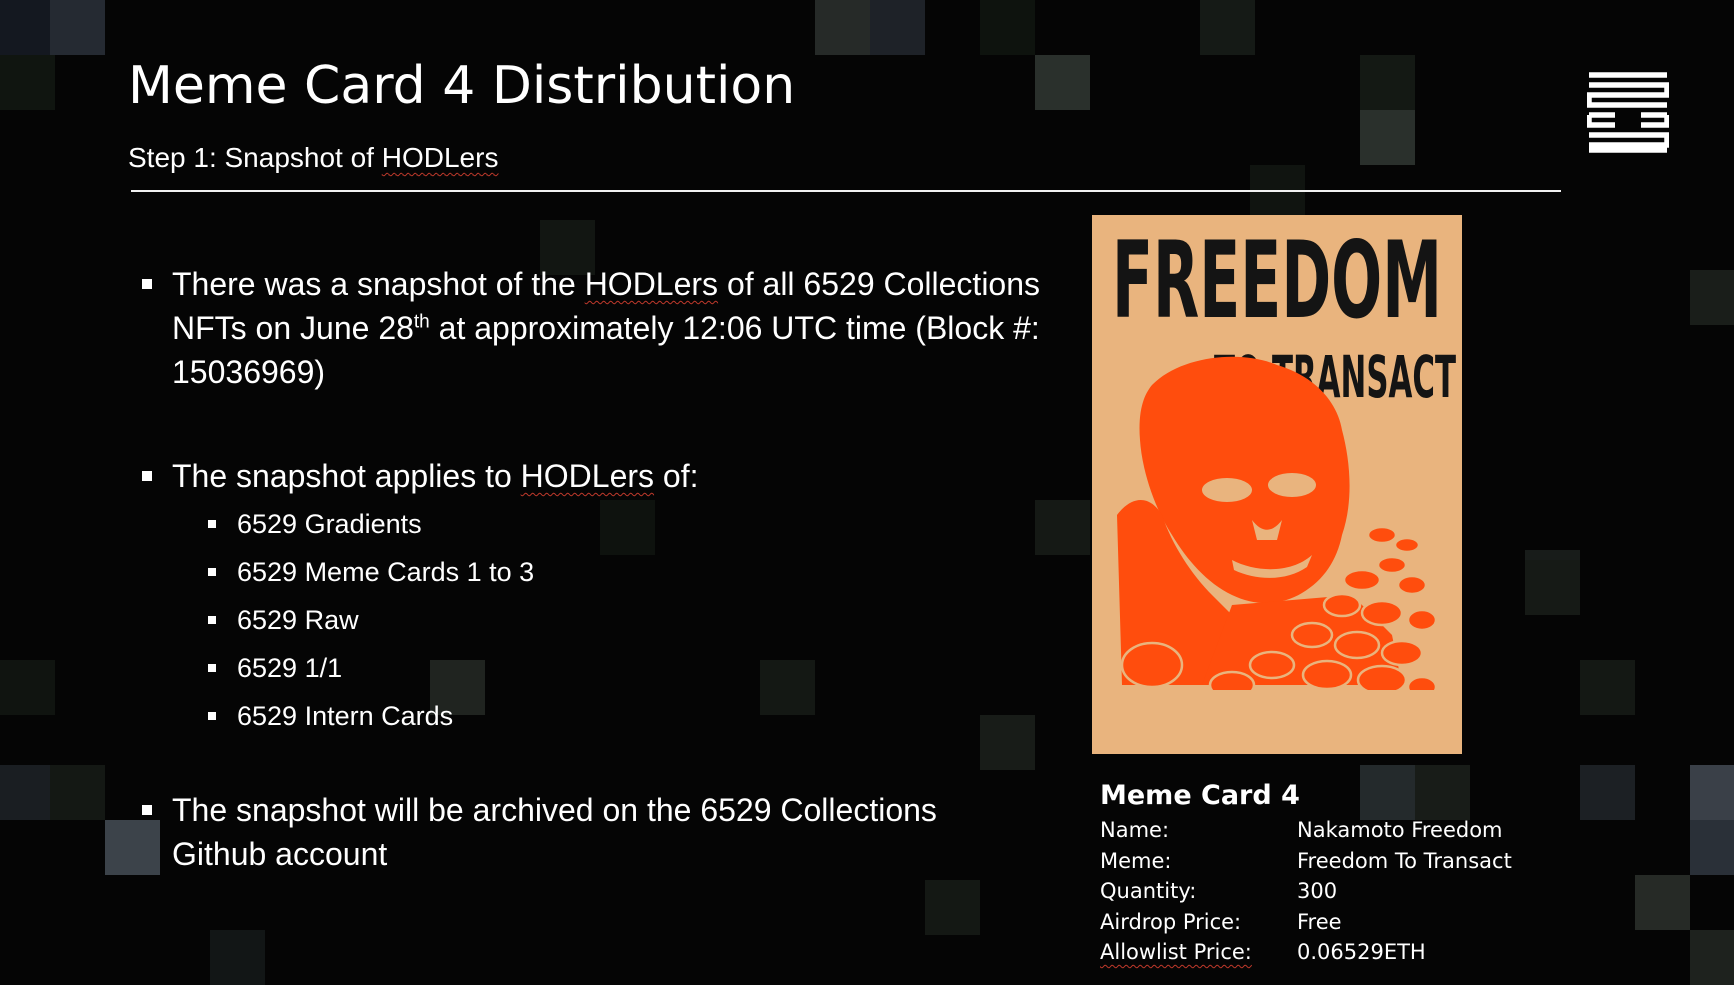 Image resolution: width=1734 pixels, height=985 pixels. What do you see at coordinates (1277, 484) in the screenshot?
I see `meme-card-artwork: FREEDOM TO TRANSACT` at bounding box center [1277, 484].